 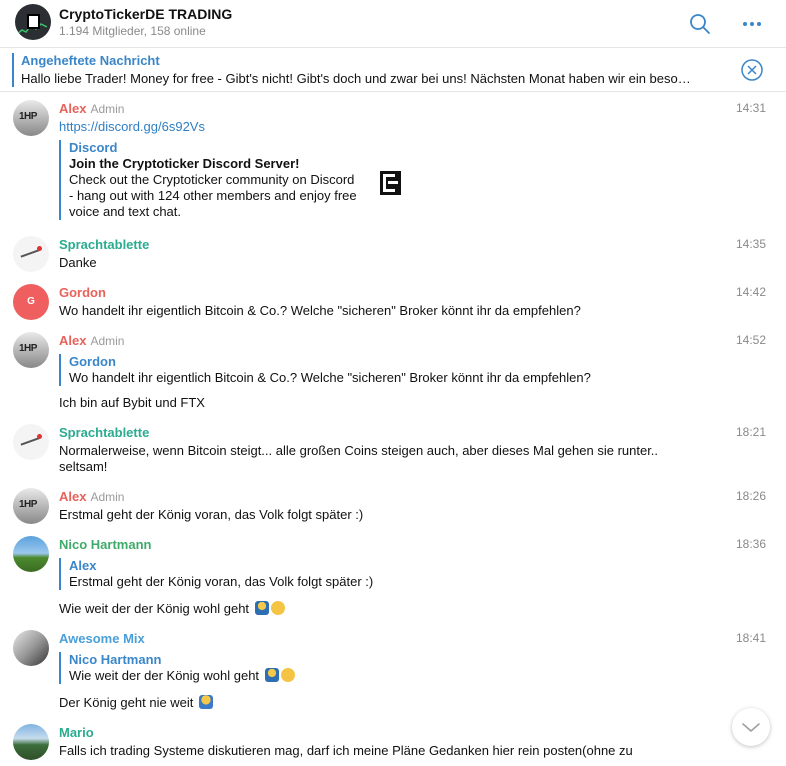 What do you see at coordinates (164, 675) in the screenshot?
I see `reply-text: Wie weit der der König wohl geht` at bounding box center [164, 675].